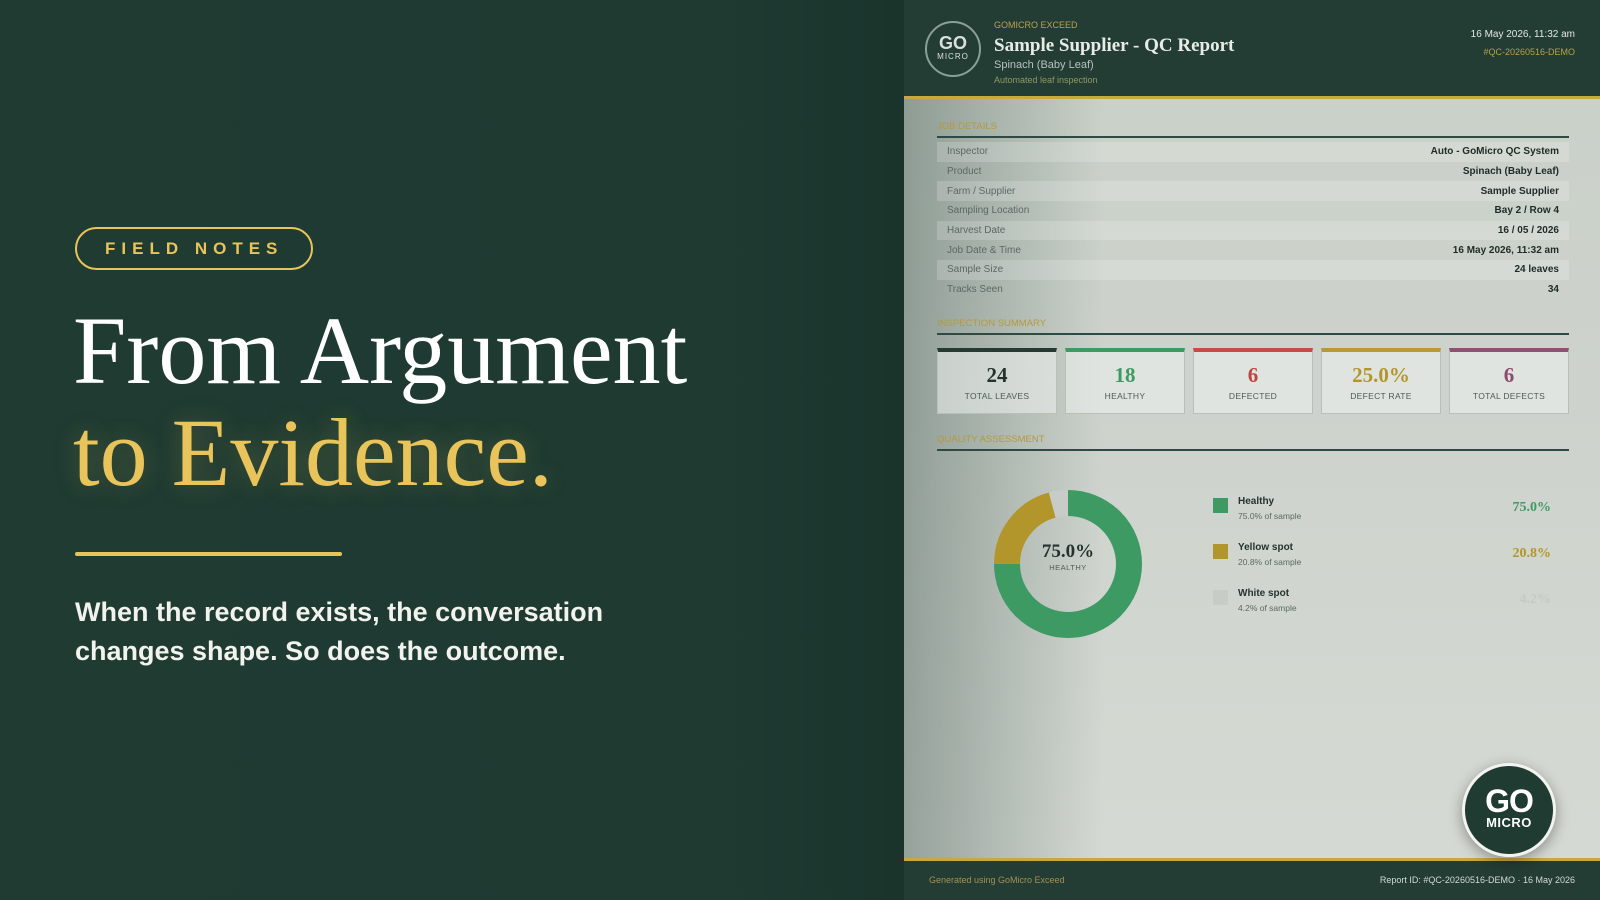  What do you see at coordinates (1509, 396) in the screenshot?
I see `summary-card-label: TOTAL DEFECTS` at bounding box center [1509, 396].